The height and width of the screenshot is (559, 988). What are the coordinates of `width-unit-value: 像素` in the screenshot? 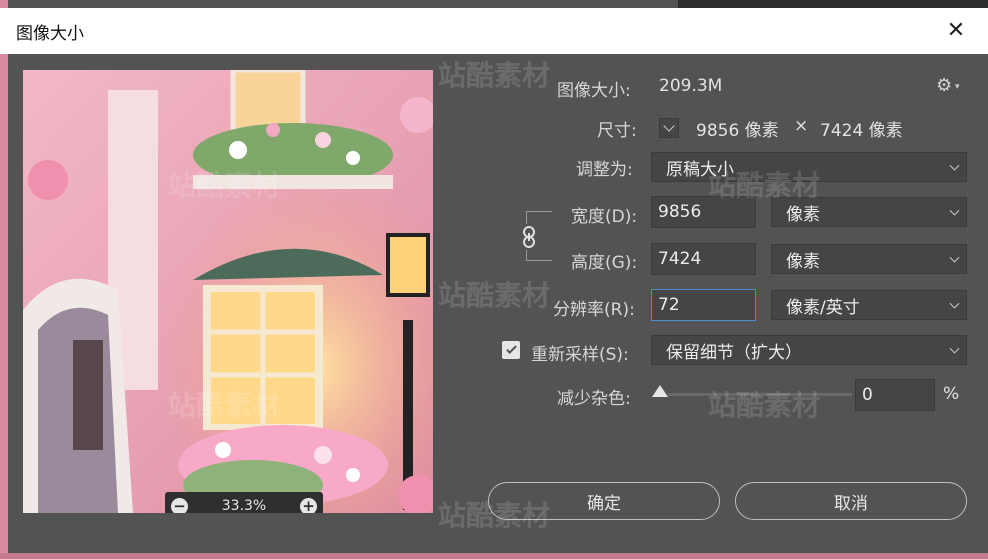 It's located at (803, 214).